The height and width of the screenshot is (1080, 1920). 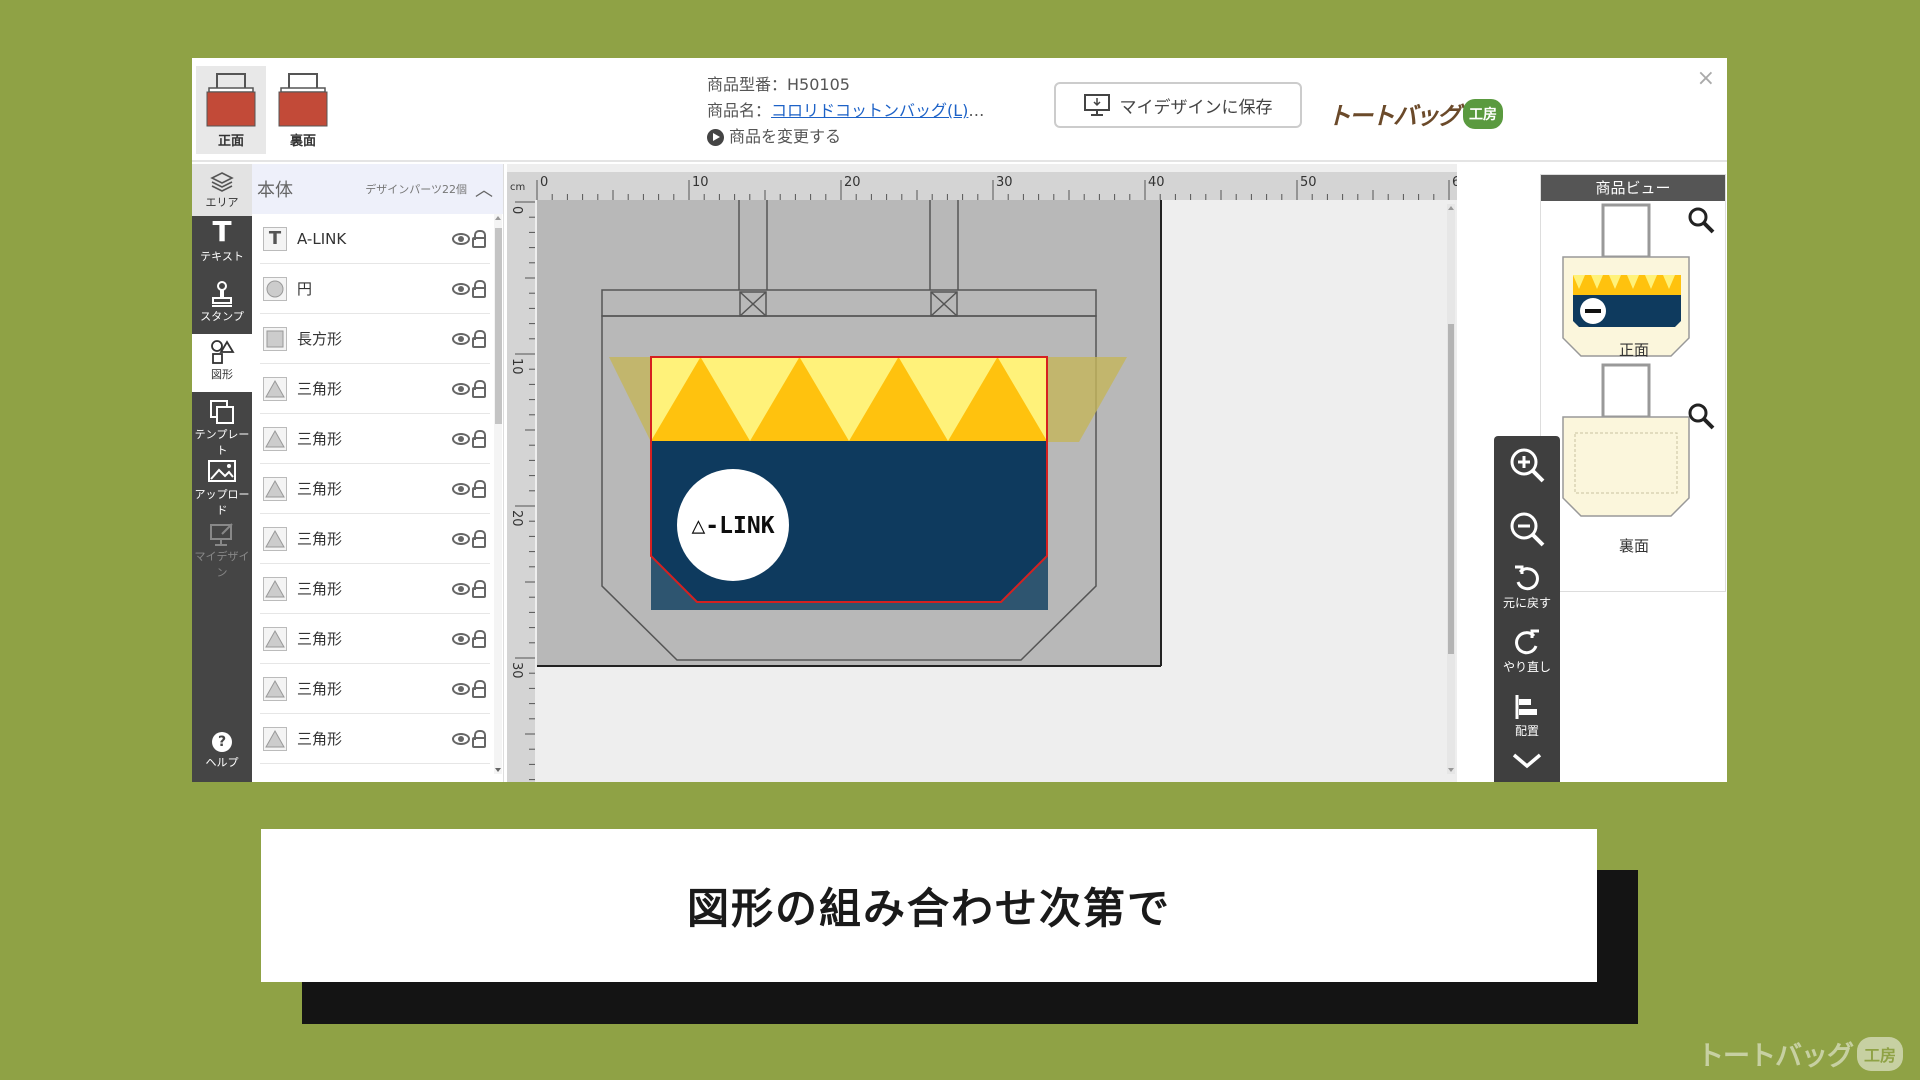 I want to click on ruler-unit: cm, so click(x=517, y=187).